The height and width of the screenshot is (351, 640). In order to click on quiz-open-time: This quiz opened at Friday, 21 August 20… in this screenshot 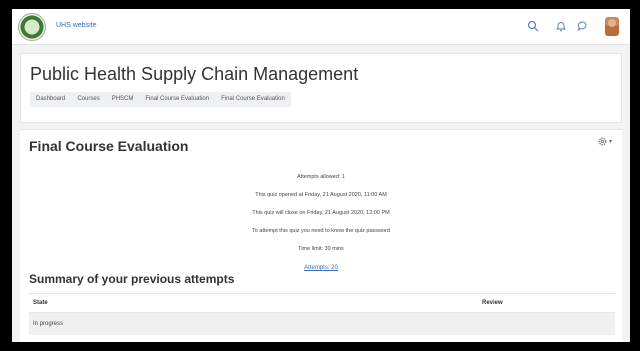, I will do `click(321, 195)`.